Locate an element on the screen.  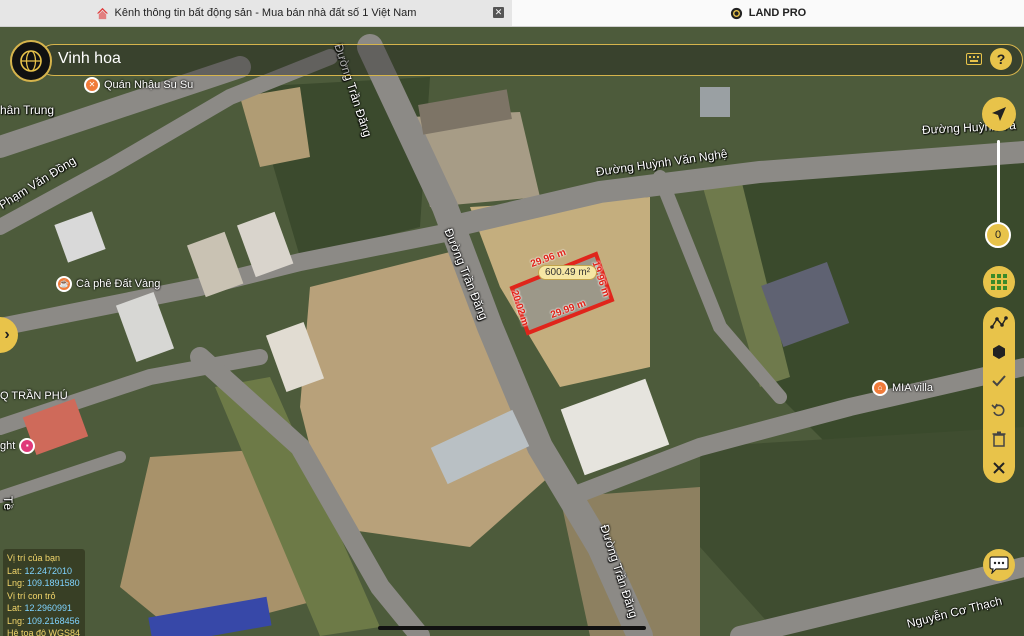
poi-tran-phu: Q TRẦN PHÚ is located at coordinates (34, 396).